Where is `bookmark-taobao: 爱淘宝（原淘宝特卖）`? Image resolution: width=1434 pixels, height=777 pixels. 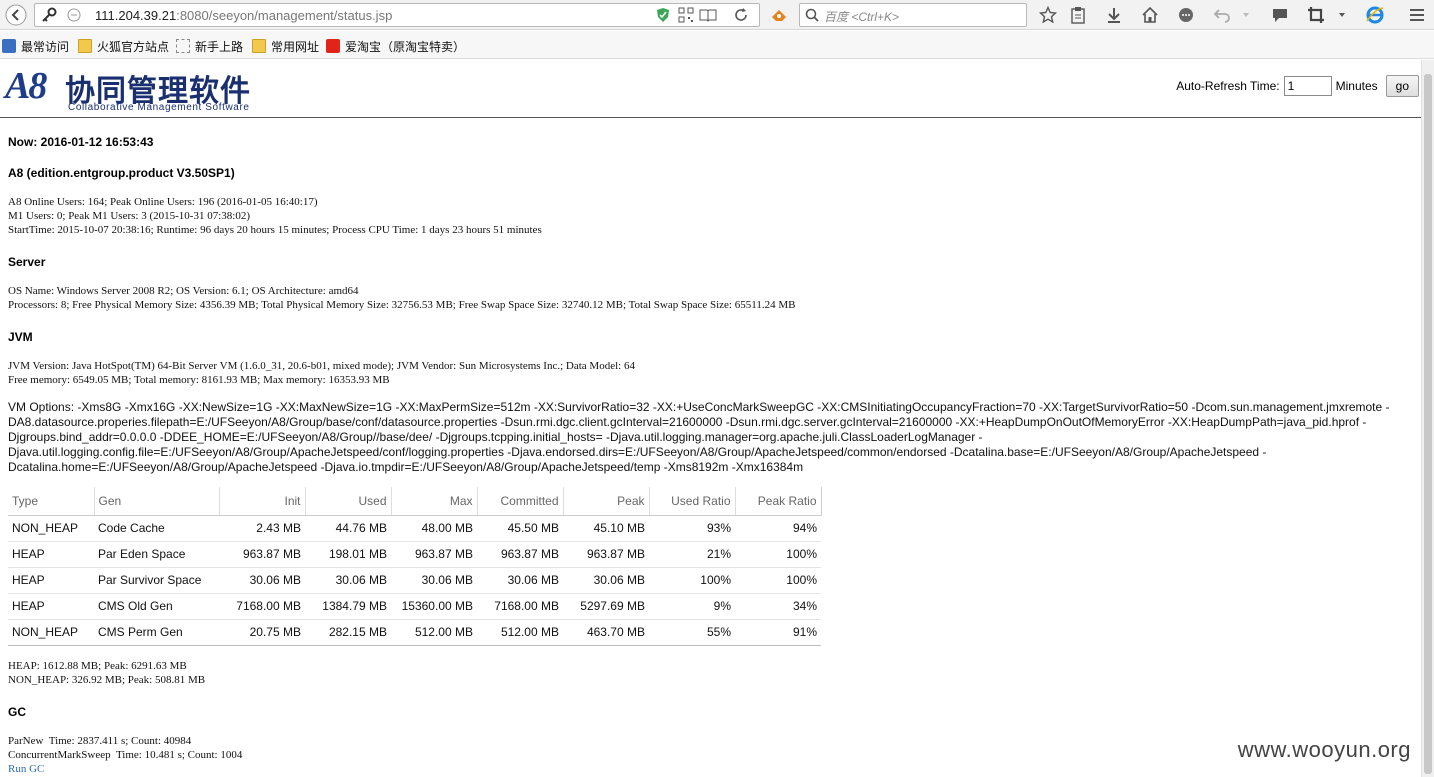 bookmark-taobao: 爱淘宝（原淘宝特卖） is located at coordinates (395, 46).